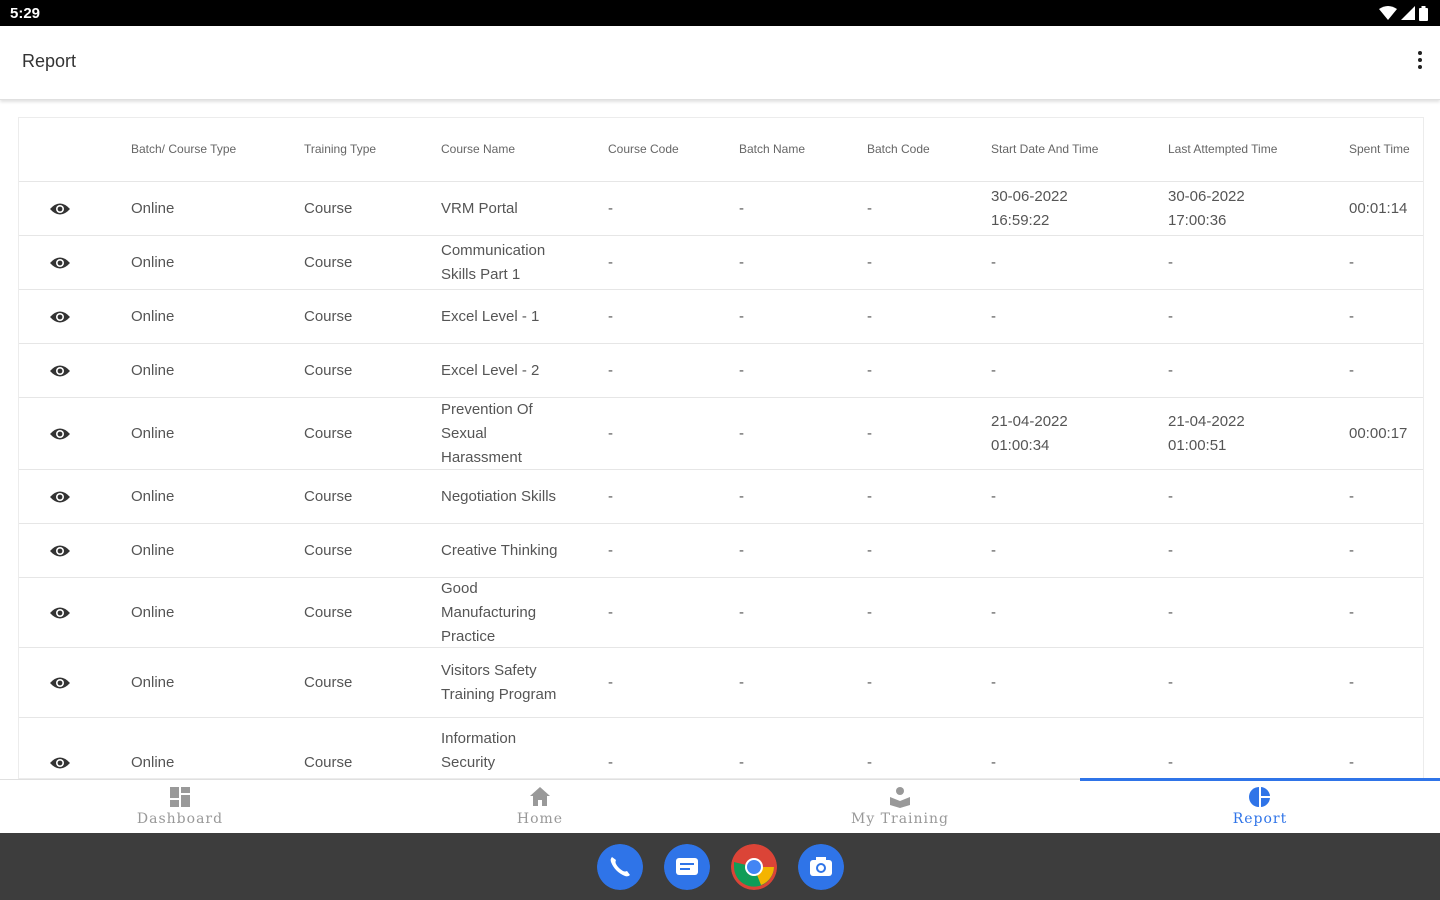  I want to click on nav-label-dashboard: Dashboard, so click(180, 819).